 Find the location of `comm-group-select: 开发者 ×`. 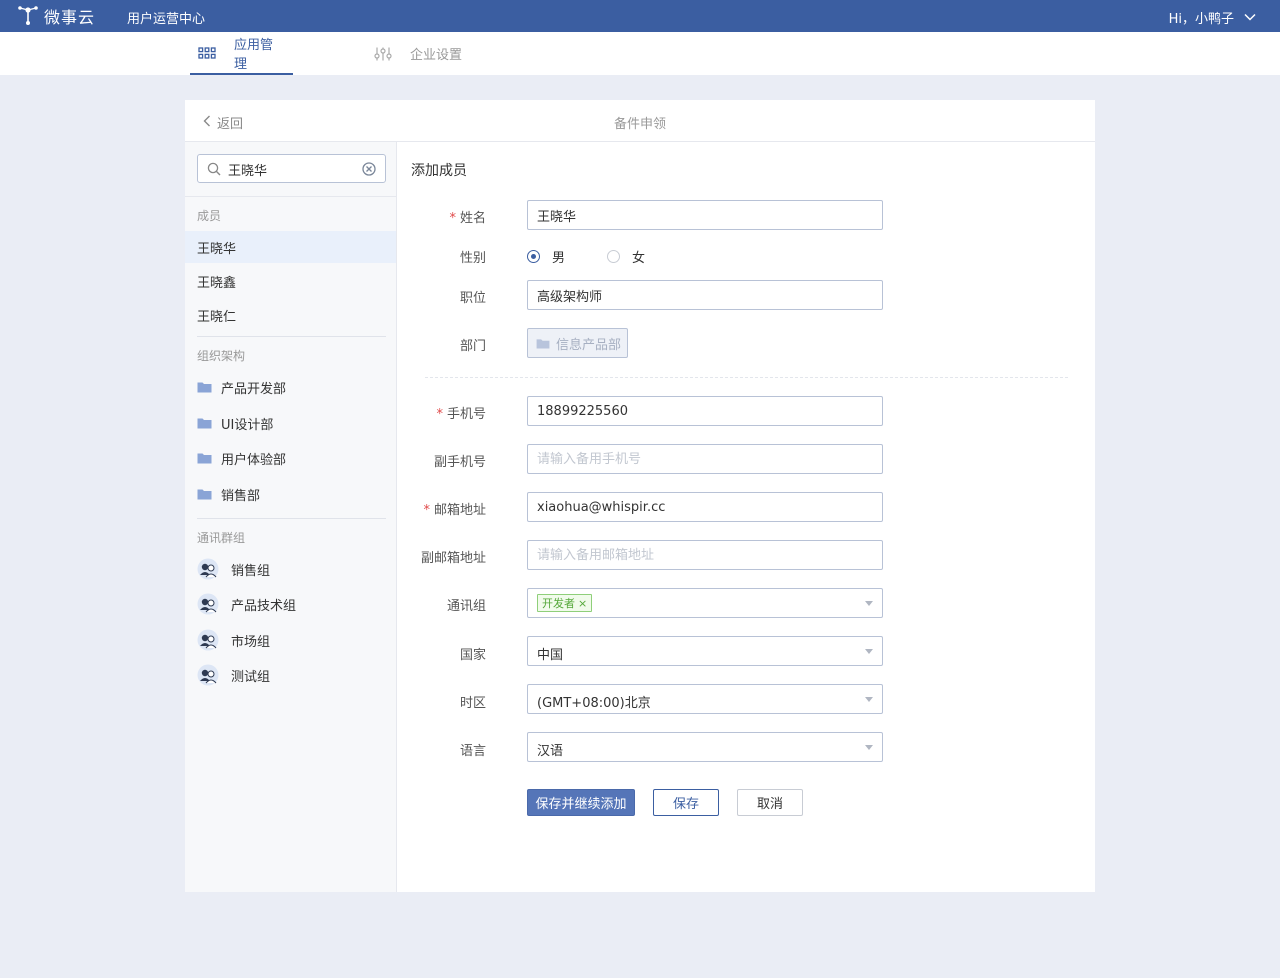

comm-group-select: 开发者 × is located at coordinates (705, 603).